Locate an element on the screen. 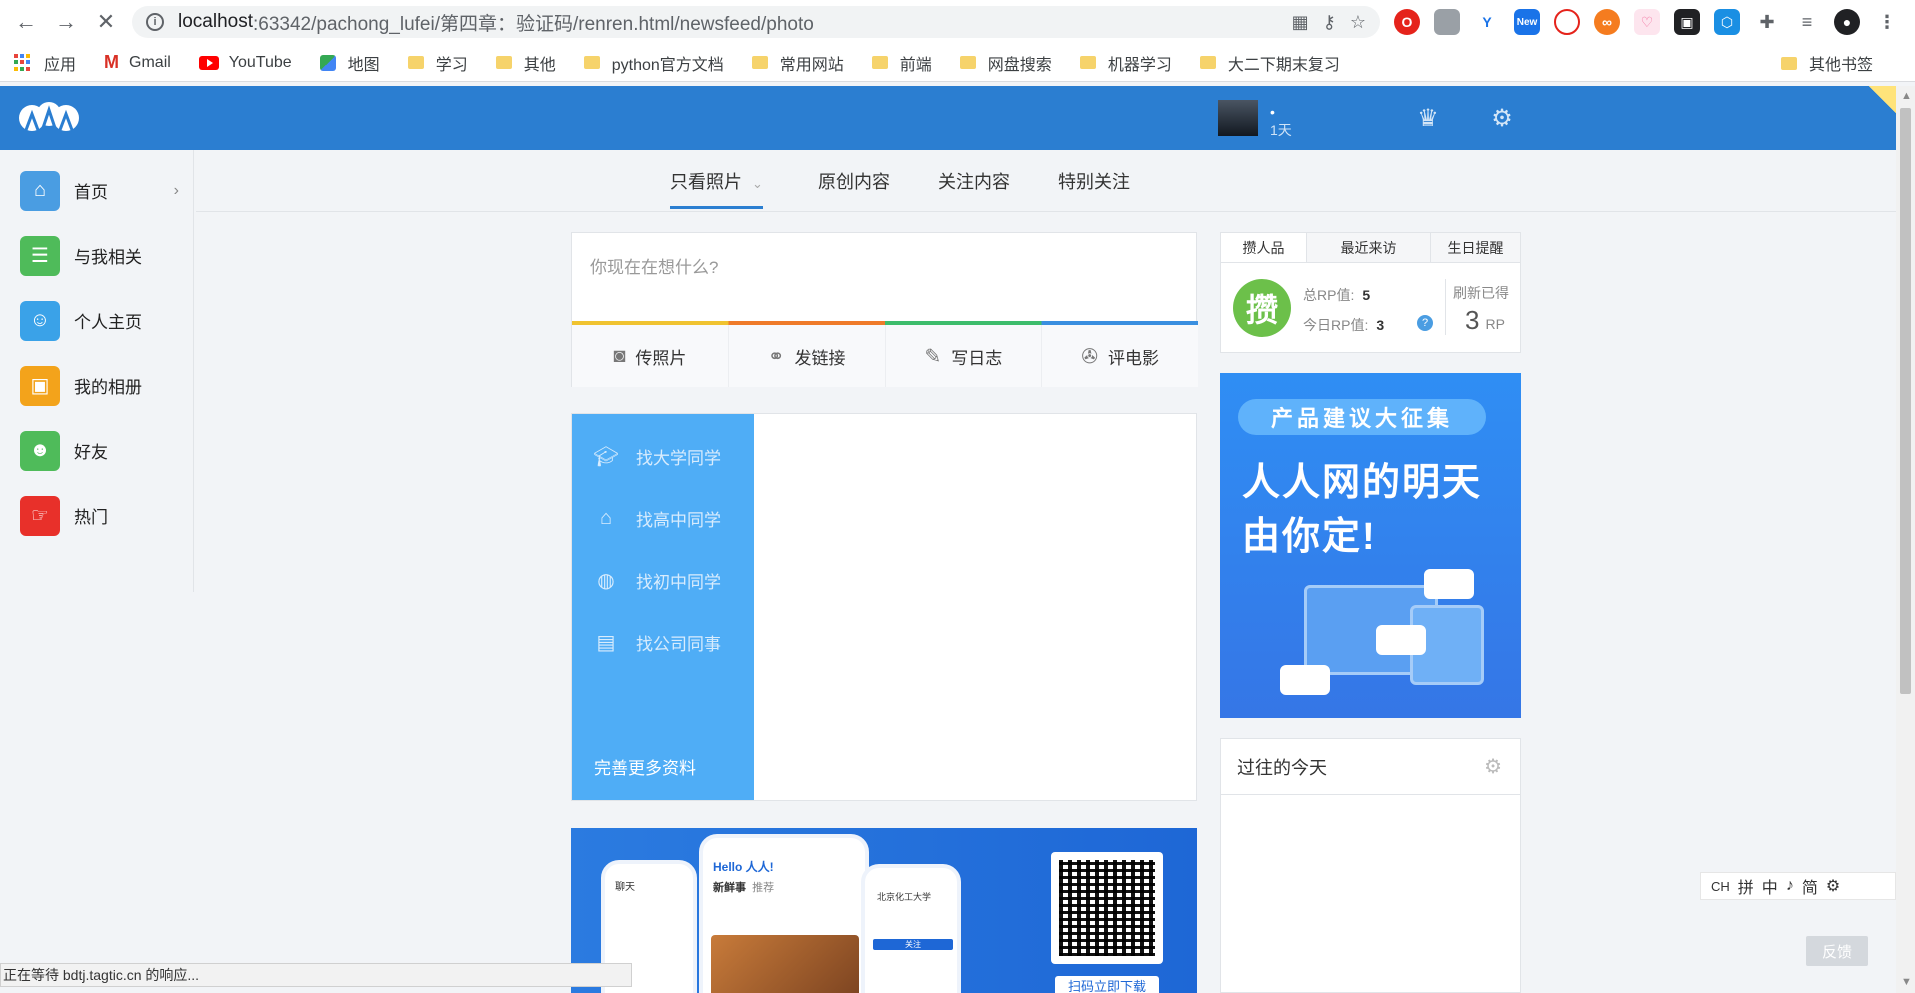 This screenshot has width=1915, height=993. feedback-promo-banner: 产品建议大征集 人人网的明天 由你定! is located at coordinates (1370, 545).